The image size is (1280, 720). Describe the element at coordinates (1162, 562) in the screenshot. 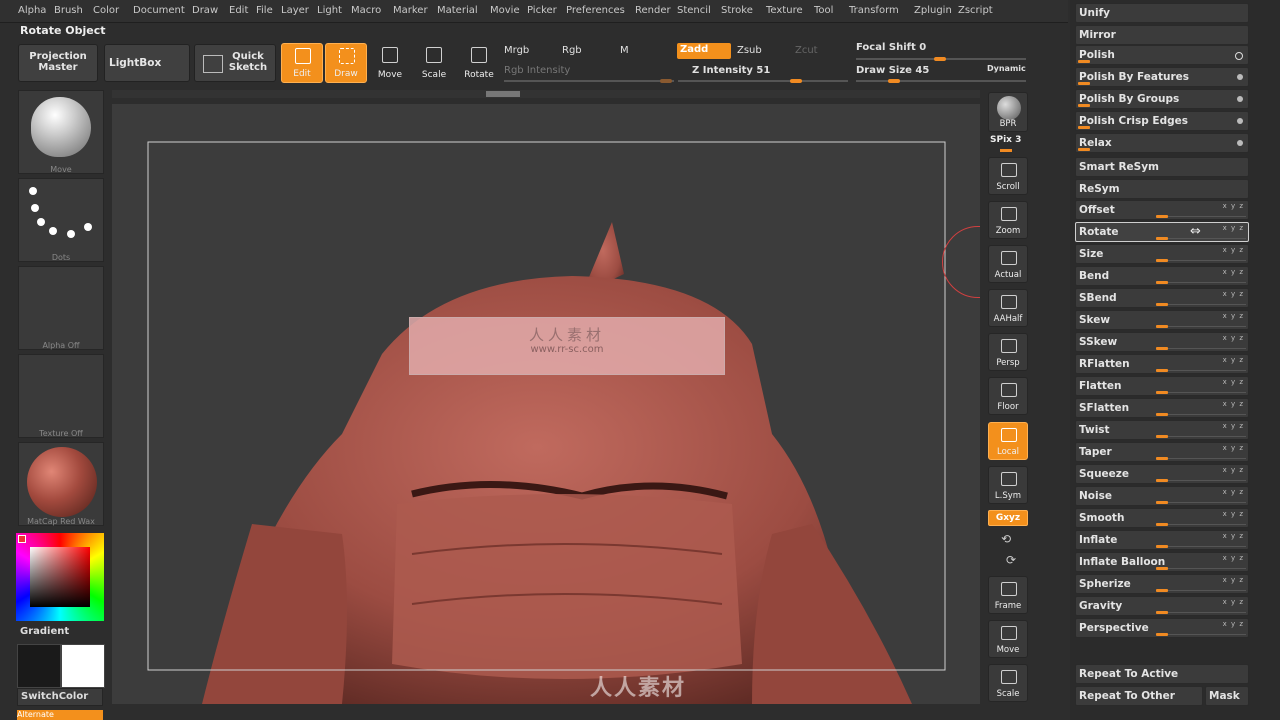

I see `deform-slider-inflate-balloon: Inflate Balloon x y z` at that location.